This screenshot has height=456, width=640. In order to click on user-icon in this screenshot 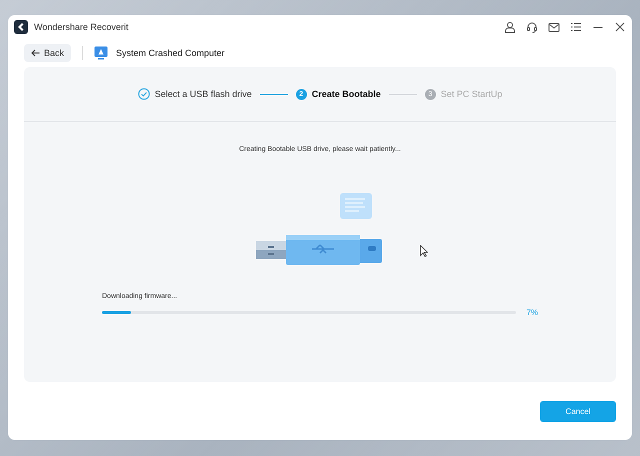, I will do `click(510, 27)`.